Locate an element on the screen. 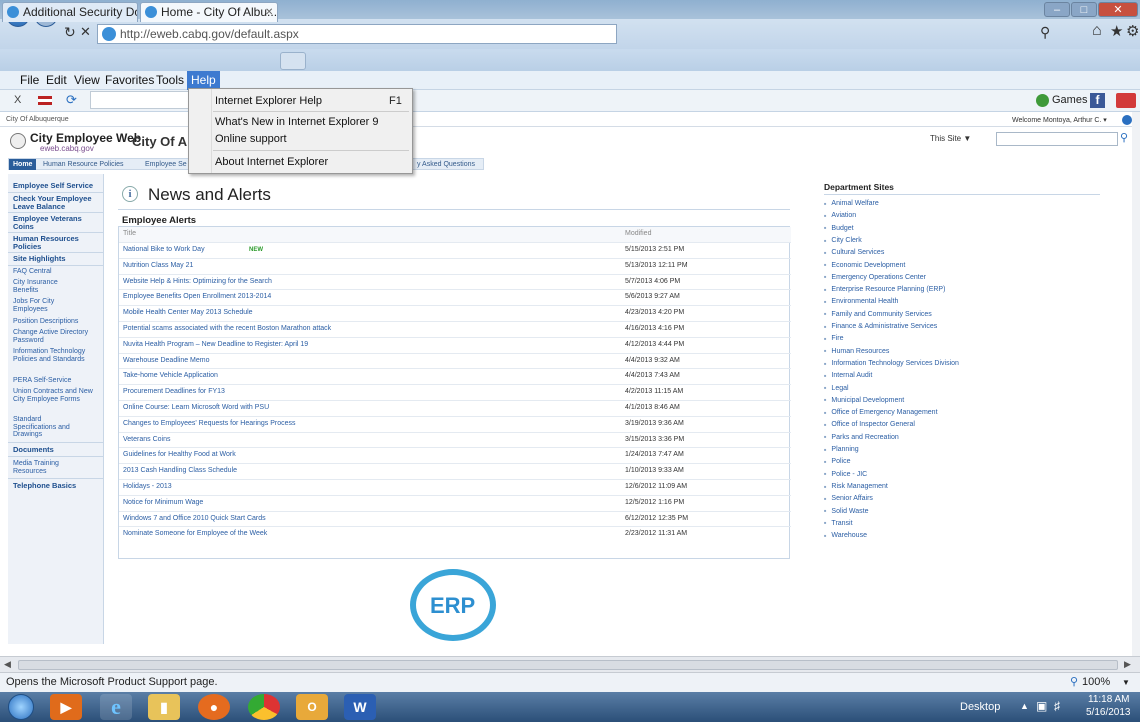 Image resolution: width=1140 pixels, height=722 pixels. dept-link: Family and Community Services is located at coordinates (877, 314).